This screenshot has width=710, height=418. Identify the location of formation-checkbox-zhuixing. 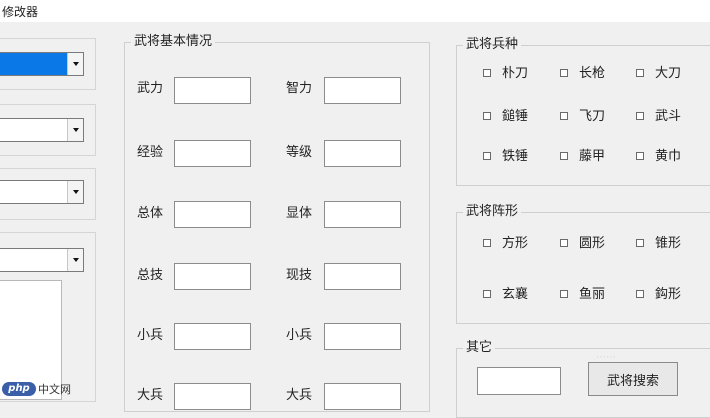
(640, 243).